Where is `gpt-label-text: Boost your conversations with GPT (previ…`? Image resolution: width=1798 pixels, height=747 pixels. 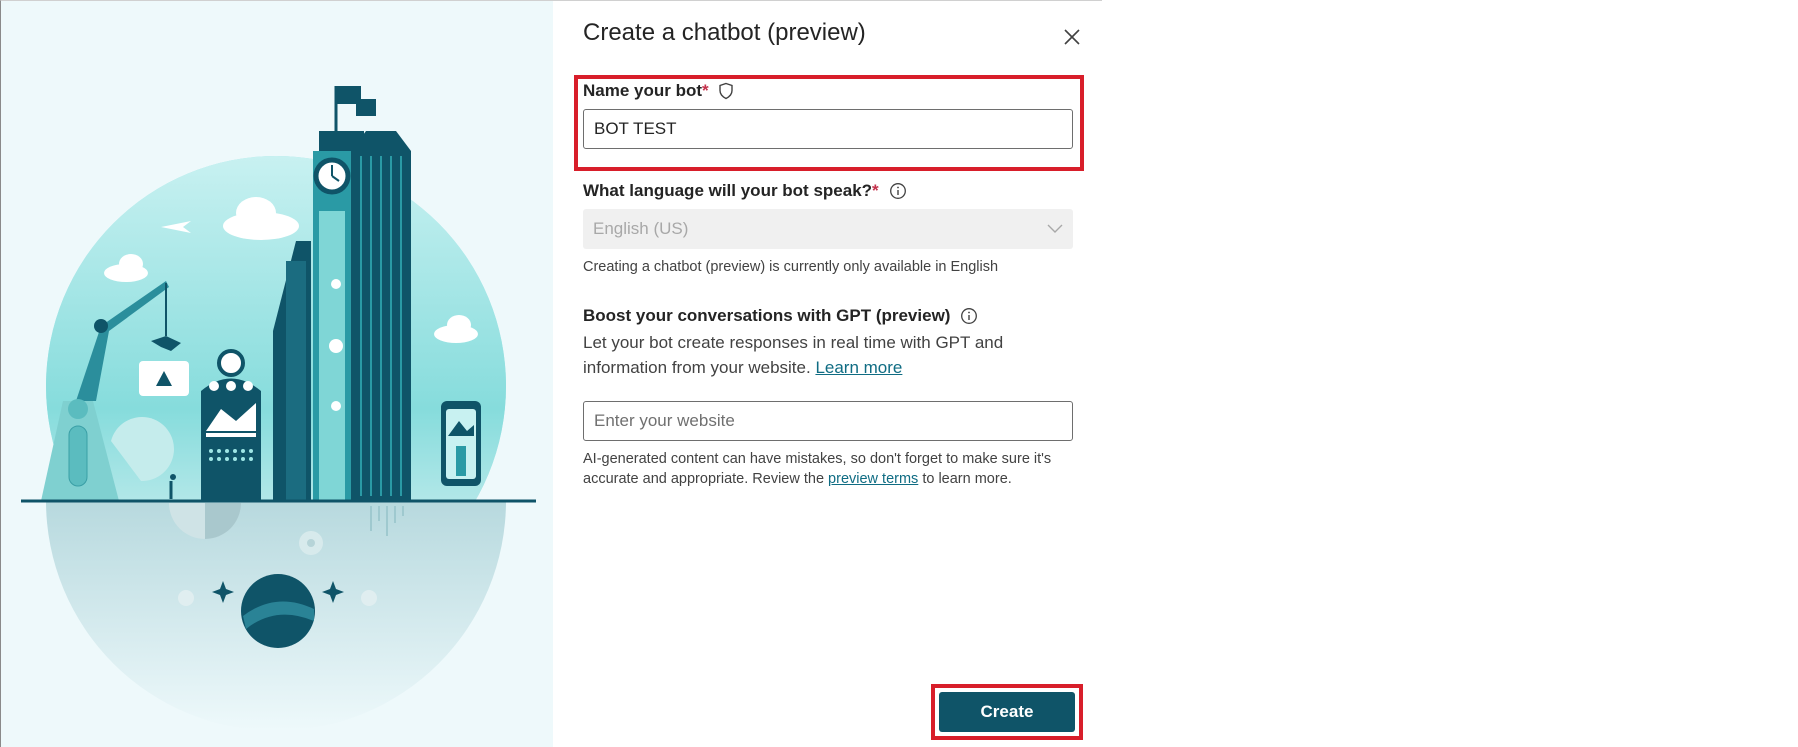
gpt-label-text: Boost your conversations with GPT (previ… is located at coordinates (767, 315).